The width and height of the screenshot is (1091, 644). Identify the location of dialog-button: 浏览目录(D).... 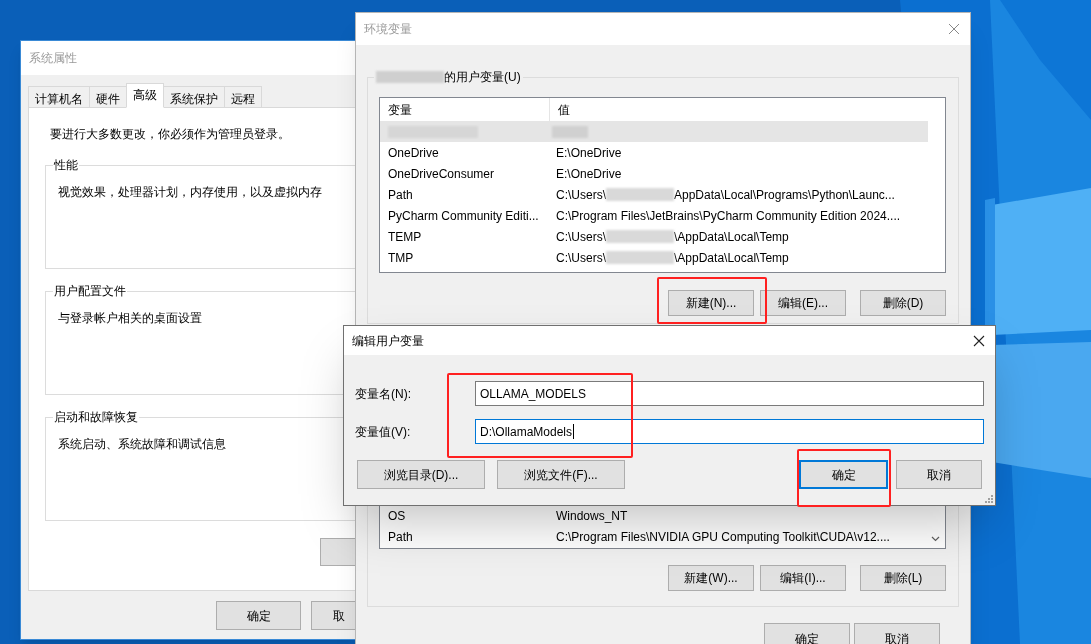
(421, 474).